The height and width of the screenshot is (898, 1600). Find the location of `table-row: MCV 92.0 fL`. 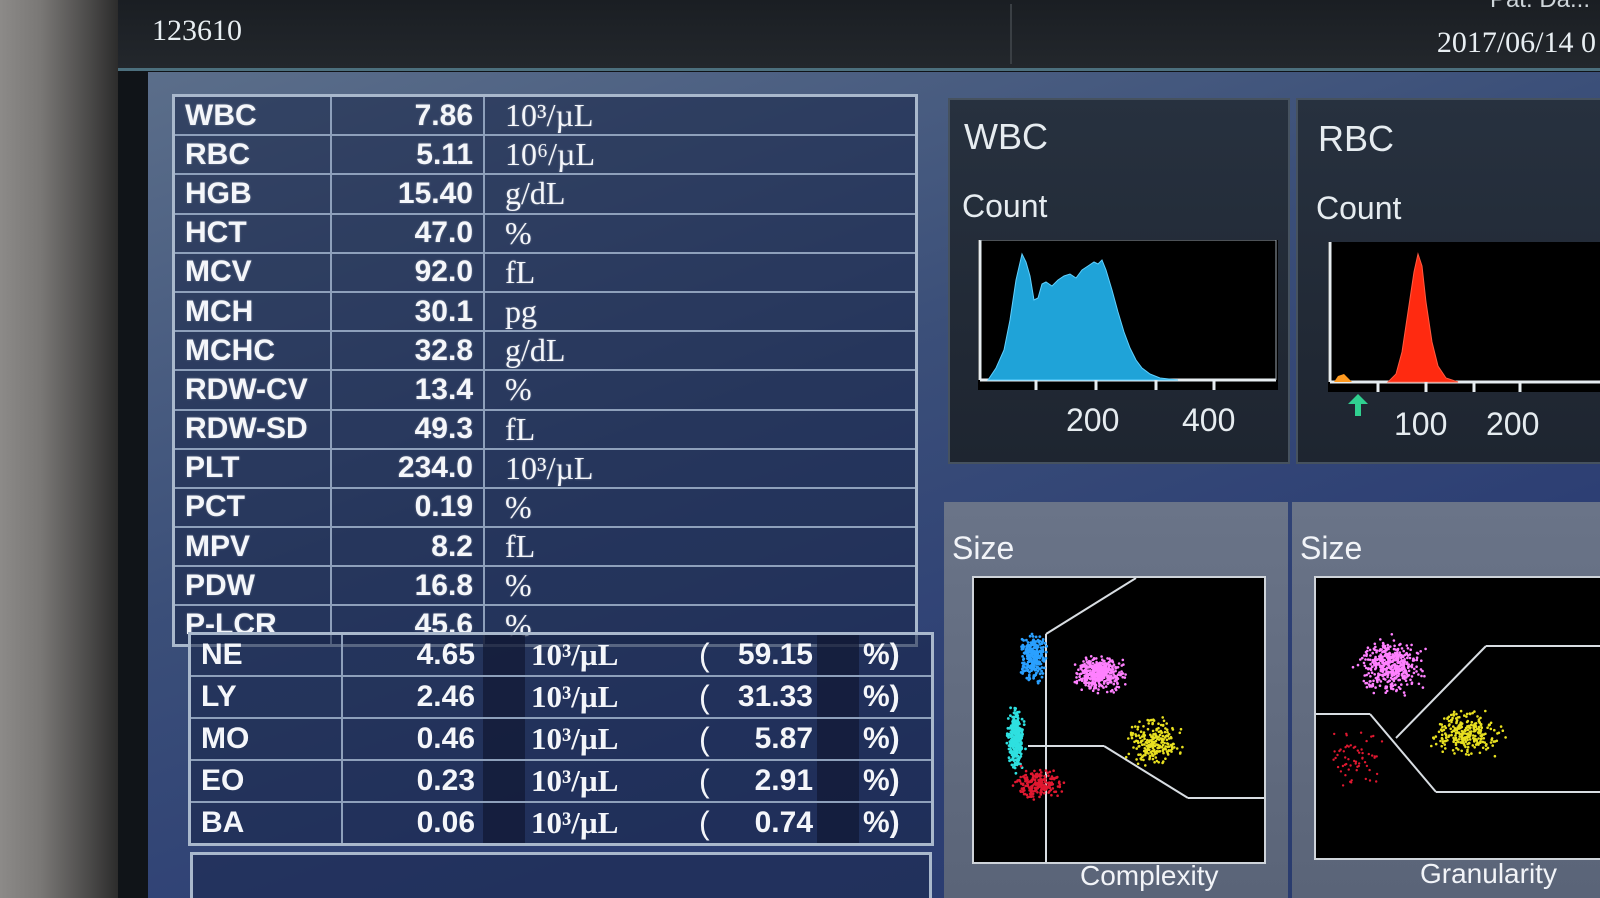

table-row: MCV 92.0 fL is located at coordinates (545, 273).